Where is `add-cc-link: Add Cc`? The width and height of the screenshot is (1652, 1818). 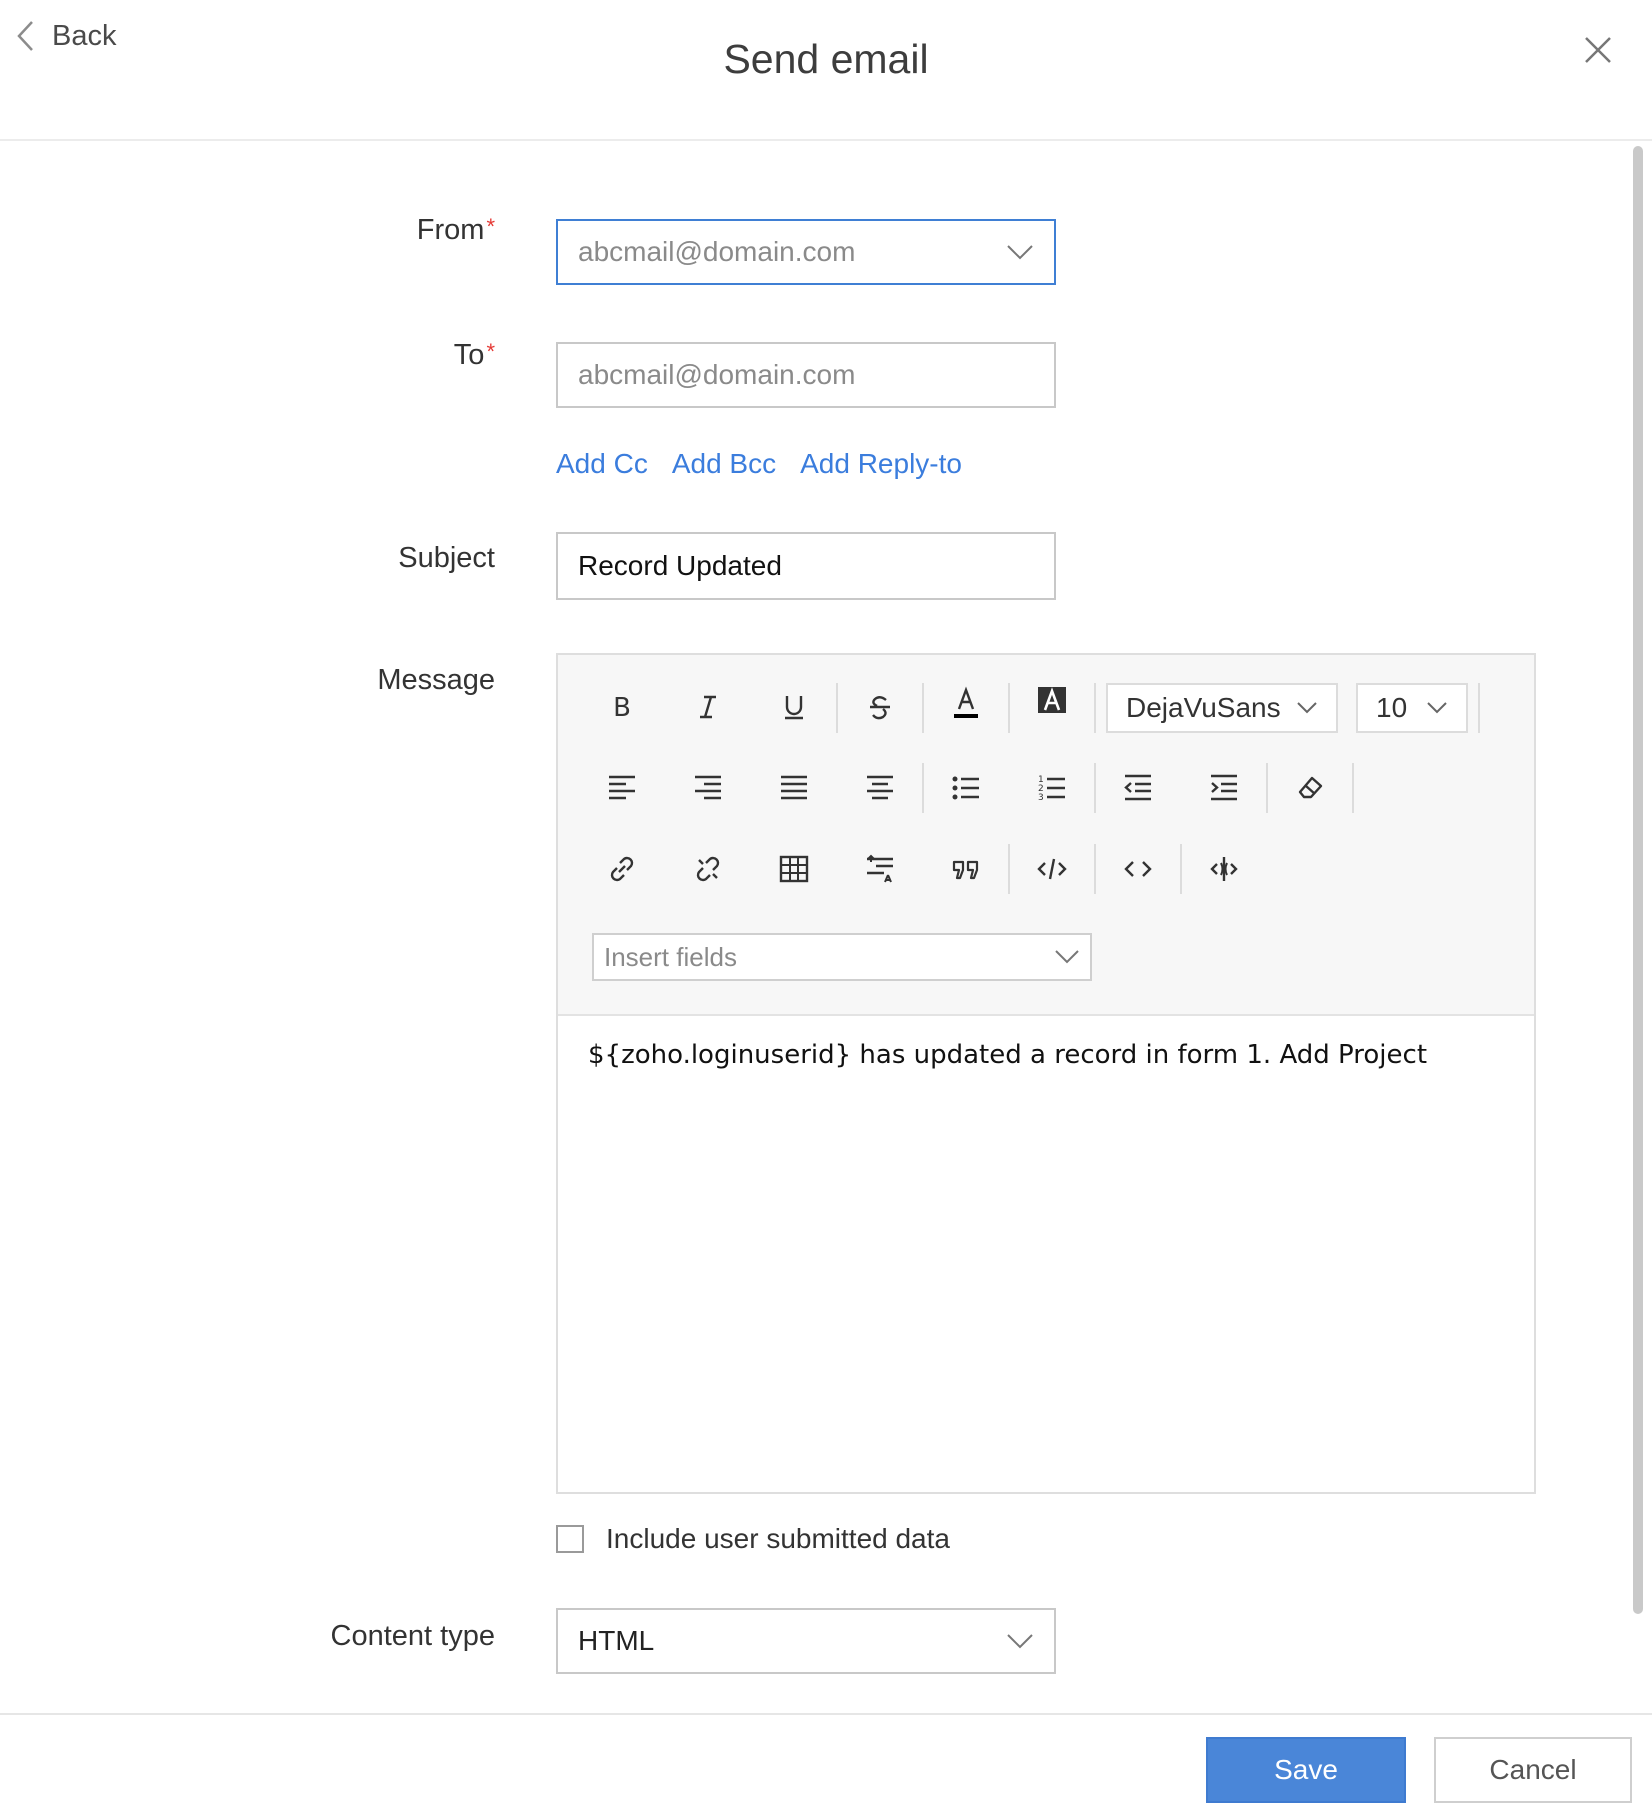
add-cc-link: Add Cc is located at coordinates (602, 464).